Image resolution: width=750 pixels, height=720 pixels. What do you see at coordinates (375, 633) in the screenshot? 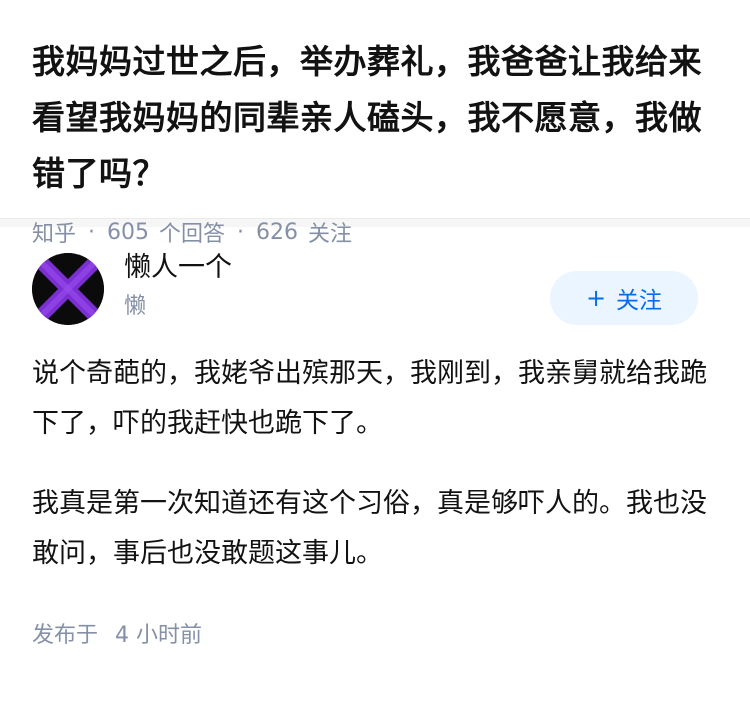
I see `publish-info: 发布于 4 小时前` at bounding box center [375, 633].